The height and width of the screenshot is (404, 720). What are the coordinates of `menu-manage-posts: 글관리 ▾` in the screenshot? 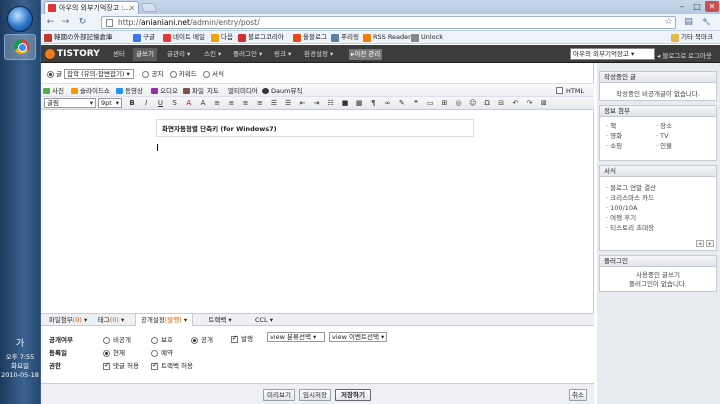 It's located at (178, 54).